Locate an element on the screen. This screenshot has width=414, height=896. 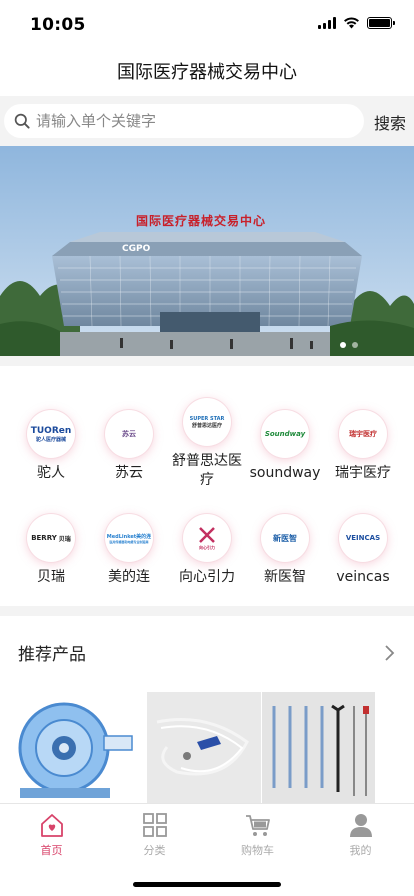
brand-logo-text: 向心引力 is located at coordinates (207, 547).